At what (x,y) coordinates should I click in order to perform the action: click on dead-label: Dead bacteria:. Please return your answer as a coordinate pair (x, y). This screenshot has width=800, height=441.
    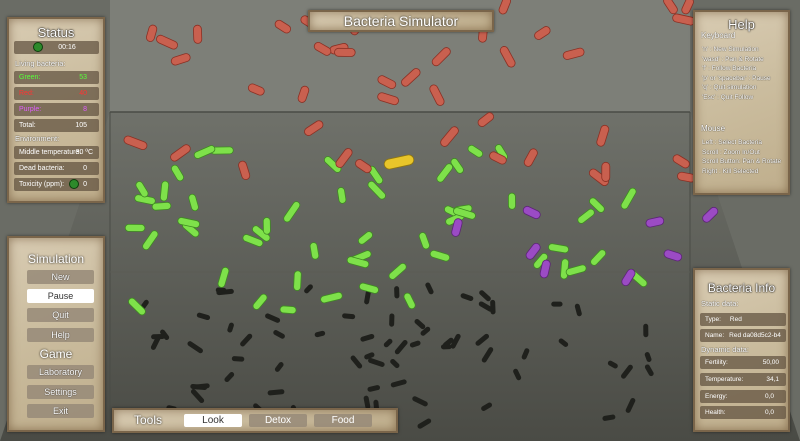
    Looking at the image, I should click on (42, 168).